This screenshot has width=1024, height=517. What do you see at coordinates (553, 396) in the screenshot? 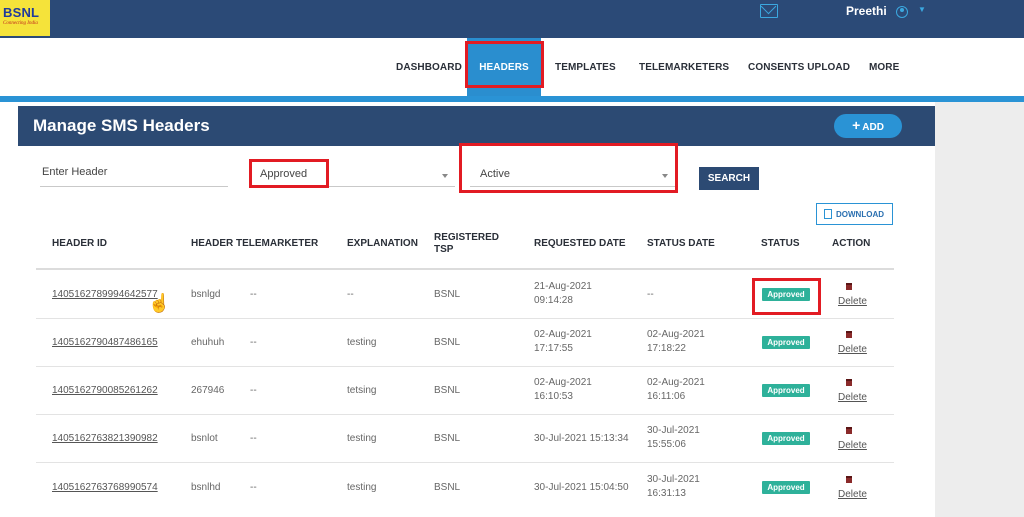
I see `requested-time-cell: 16:10:53` at bounding box center [553, 396].